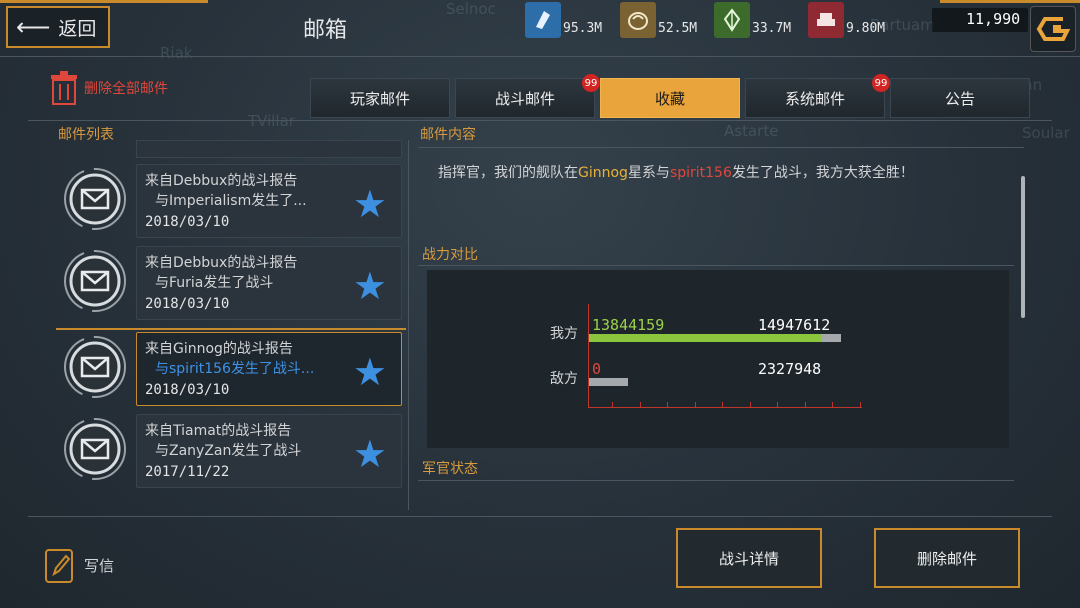 The width and height of the screenshot is (1080, 608). I want to click on tab-label: 收藏, so click(669, 98).